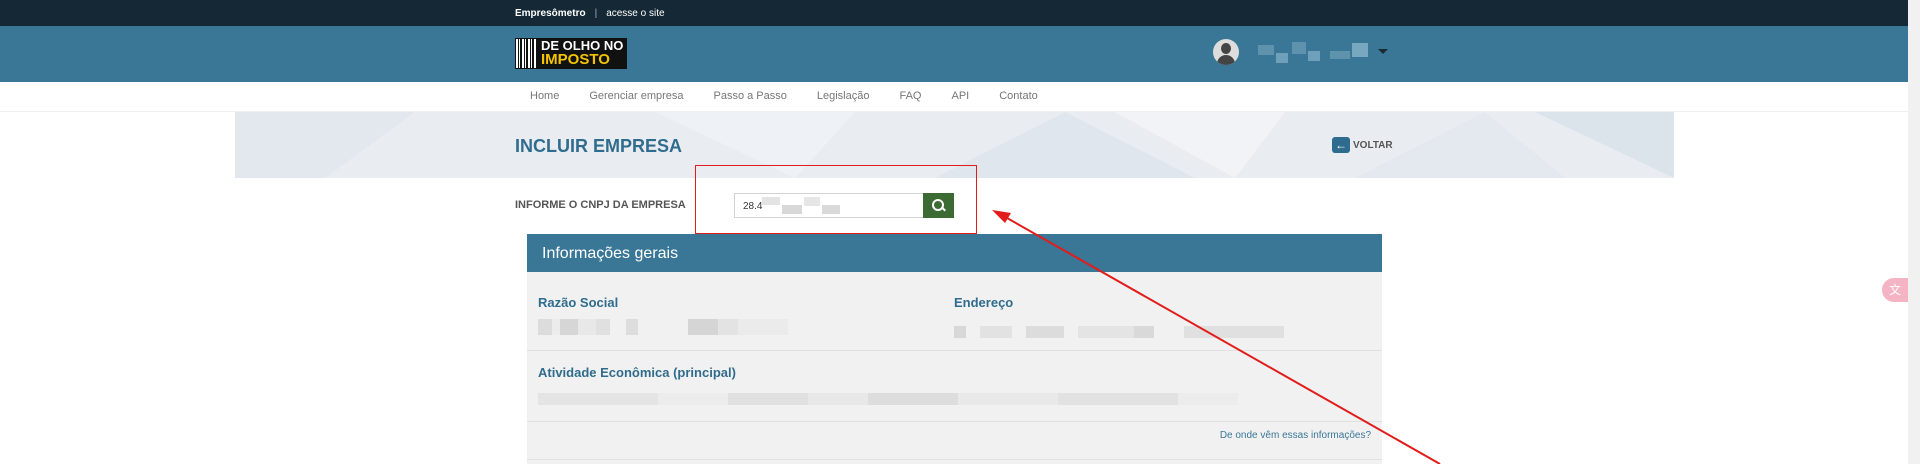 This screenshot has height=464, width=1920. Describe the element at coordinates (1895, 290) in the screenshot. I see `translate-icon: 文` at that location.